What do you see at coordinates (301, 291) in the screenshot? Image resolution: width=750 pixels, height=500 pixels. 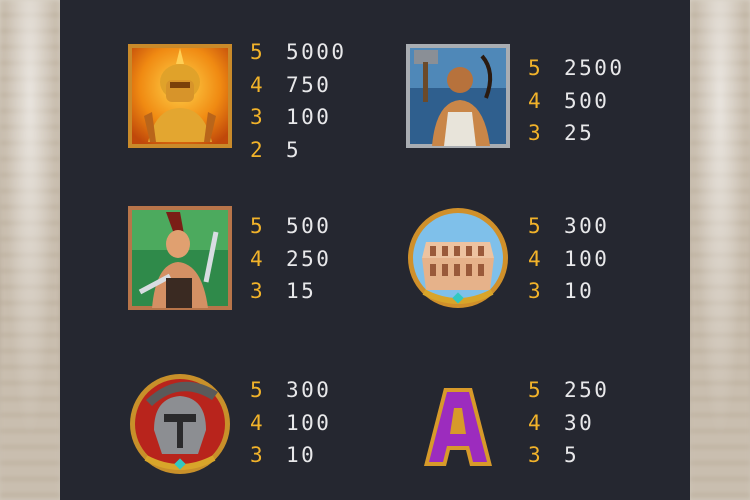 I see `payout-value: 15` at bounding box center [301, 291].